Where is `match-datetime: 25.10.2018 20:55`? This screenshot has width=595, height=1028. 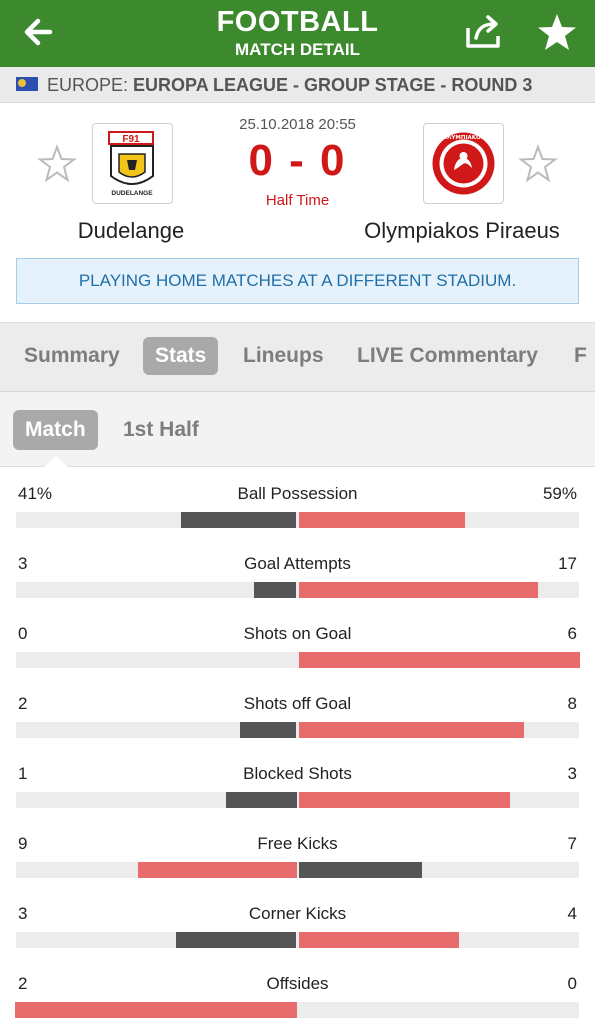 match-datetime: 25.10.2018 20:55 is located at coordinates (297, 124).